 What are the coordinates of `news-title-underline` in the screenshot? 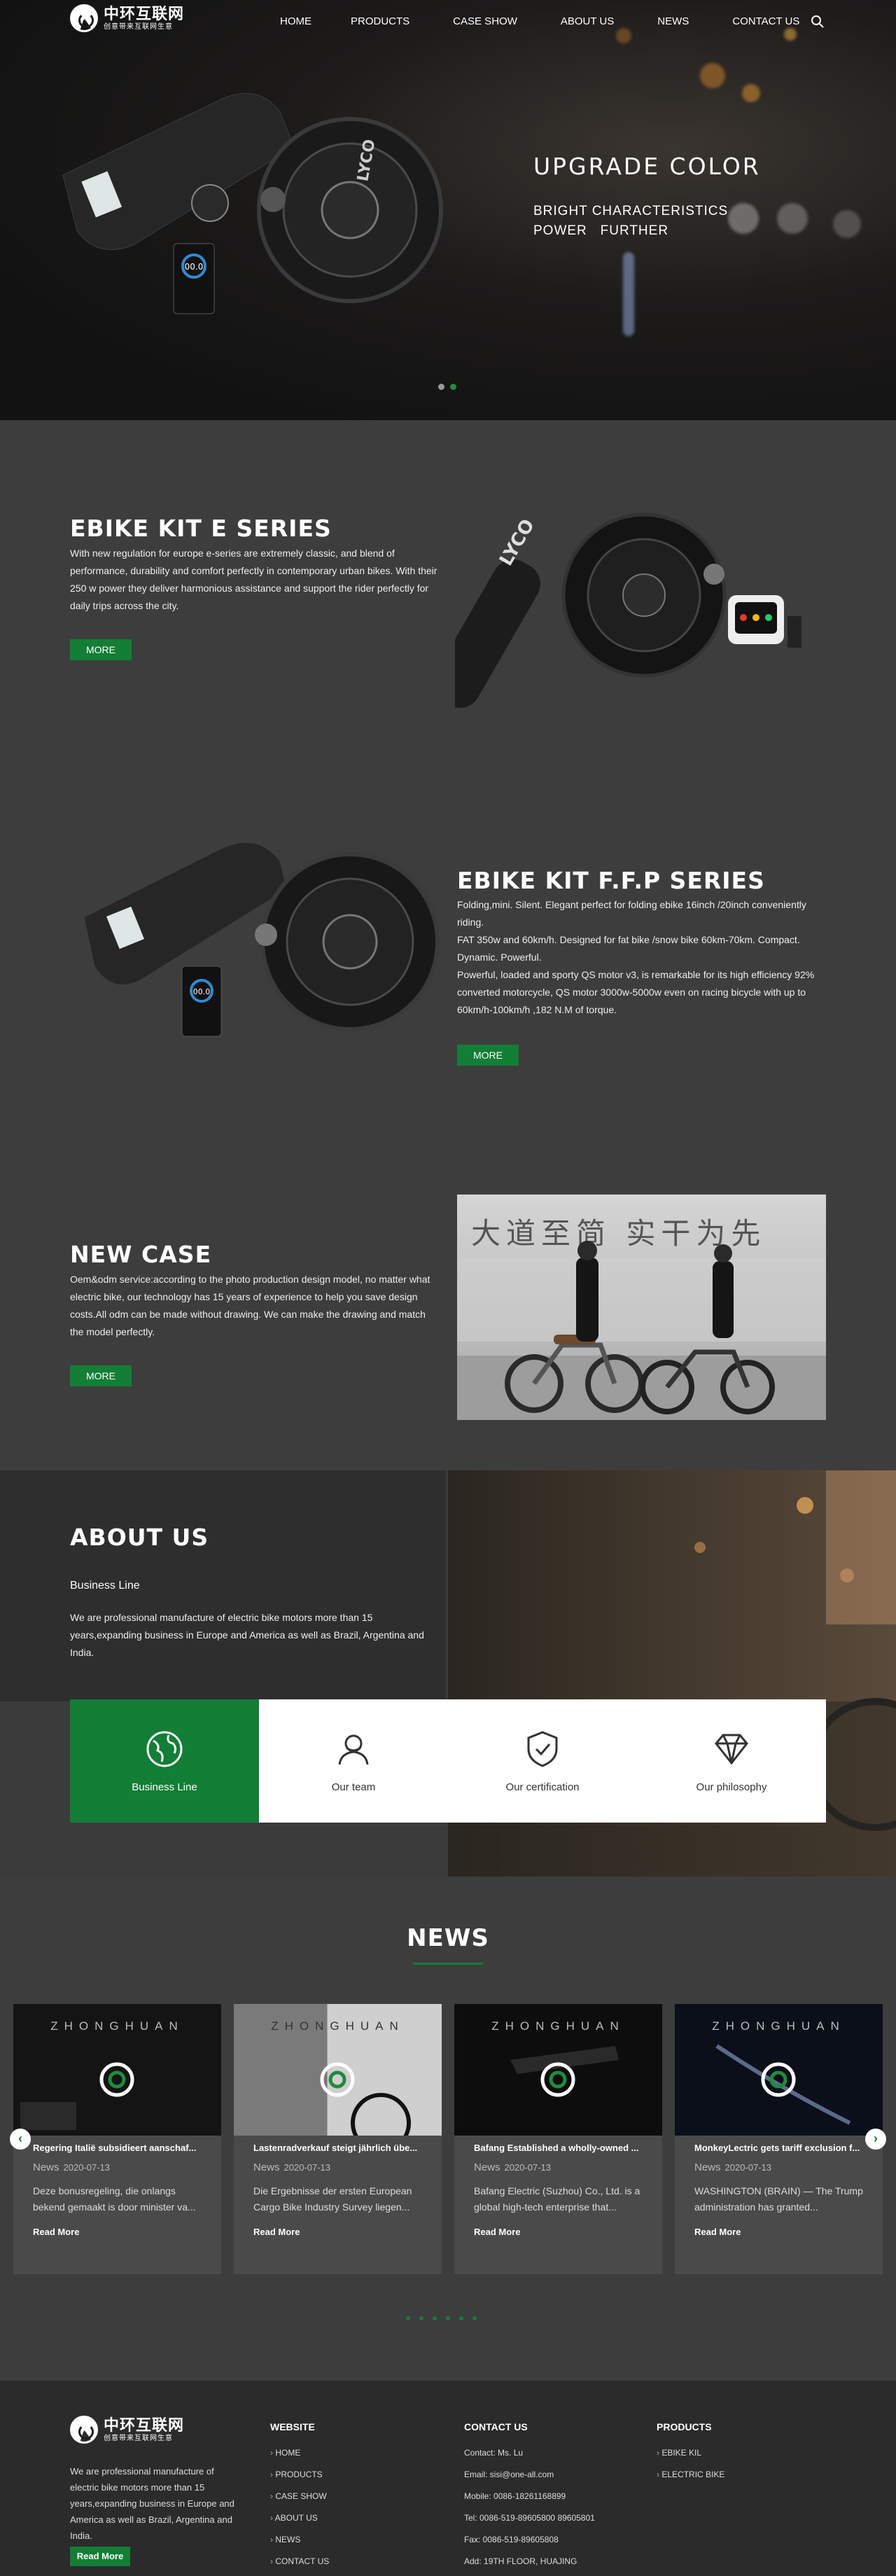 It's located at (448, 1964).